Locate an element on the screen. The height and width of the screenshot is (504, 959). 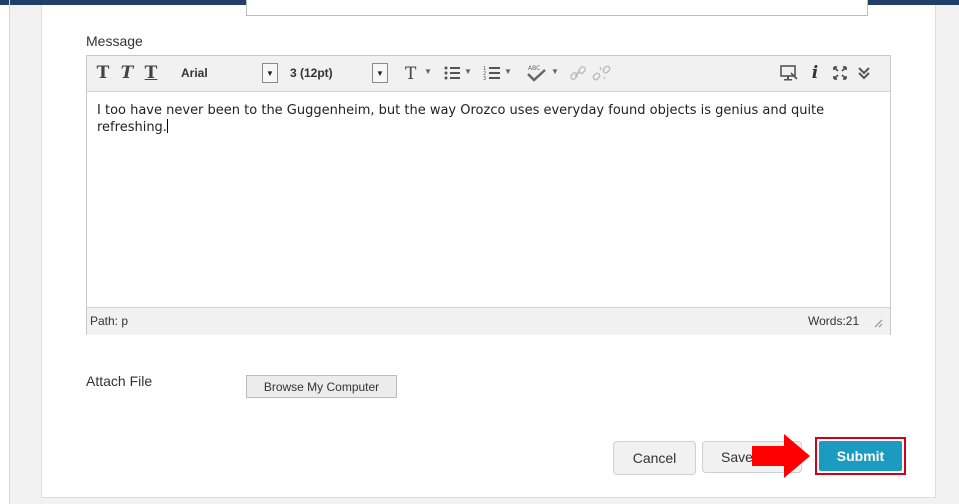
fullscreen-icon is located at coordinates (840, 73).